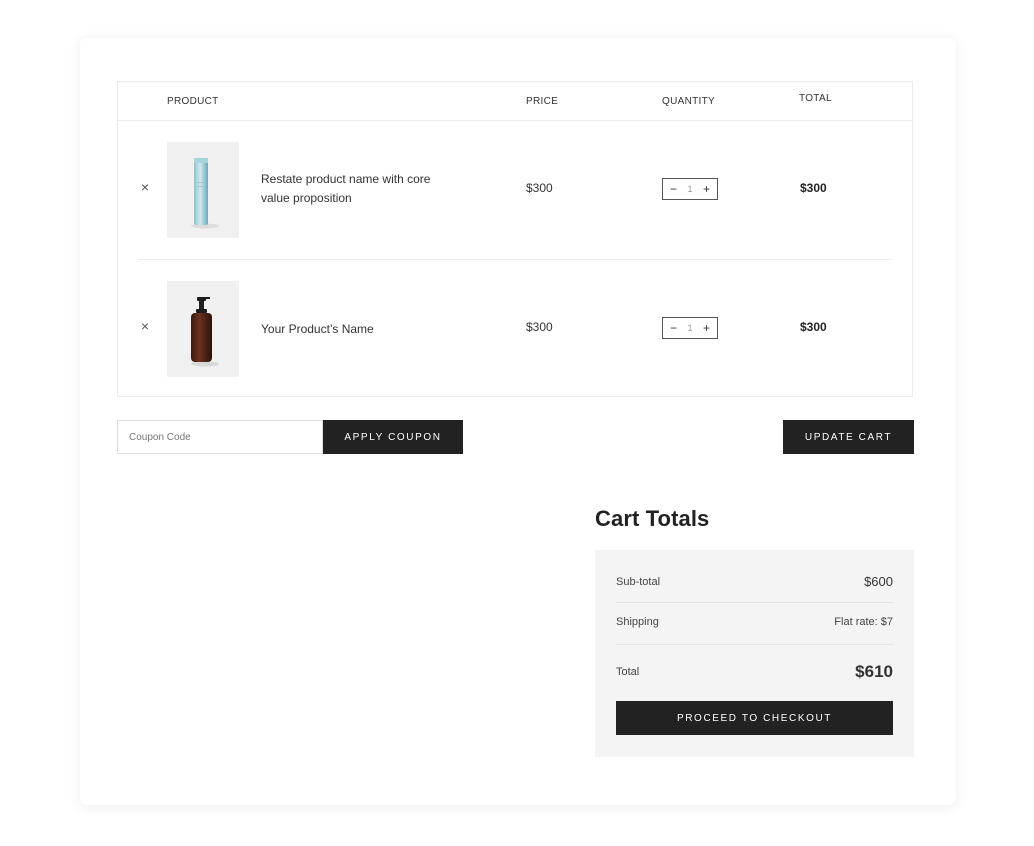 Image resolution: width=1034 pixels, height=846 pixels. Describe the element at coordinates (815, 98) in the screenshot. I see `header-total: TOTAL` at that location.